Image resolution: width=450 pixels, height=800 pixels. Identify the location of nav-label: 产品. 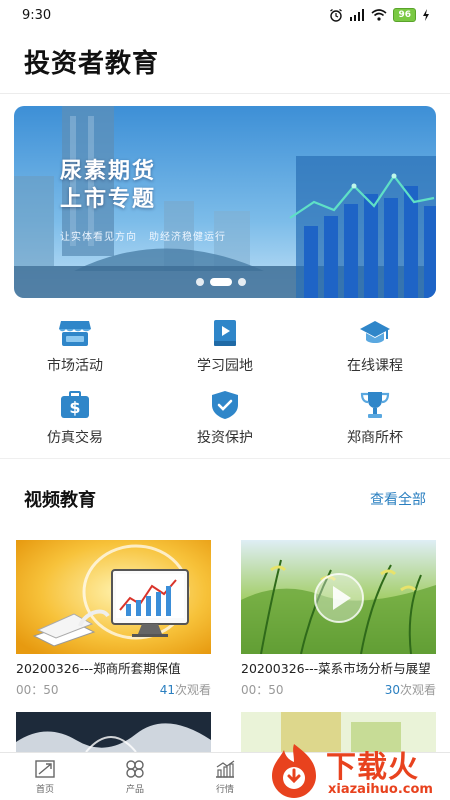
(134, 789).